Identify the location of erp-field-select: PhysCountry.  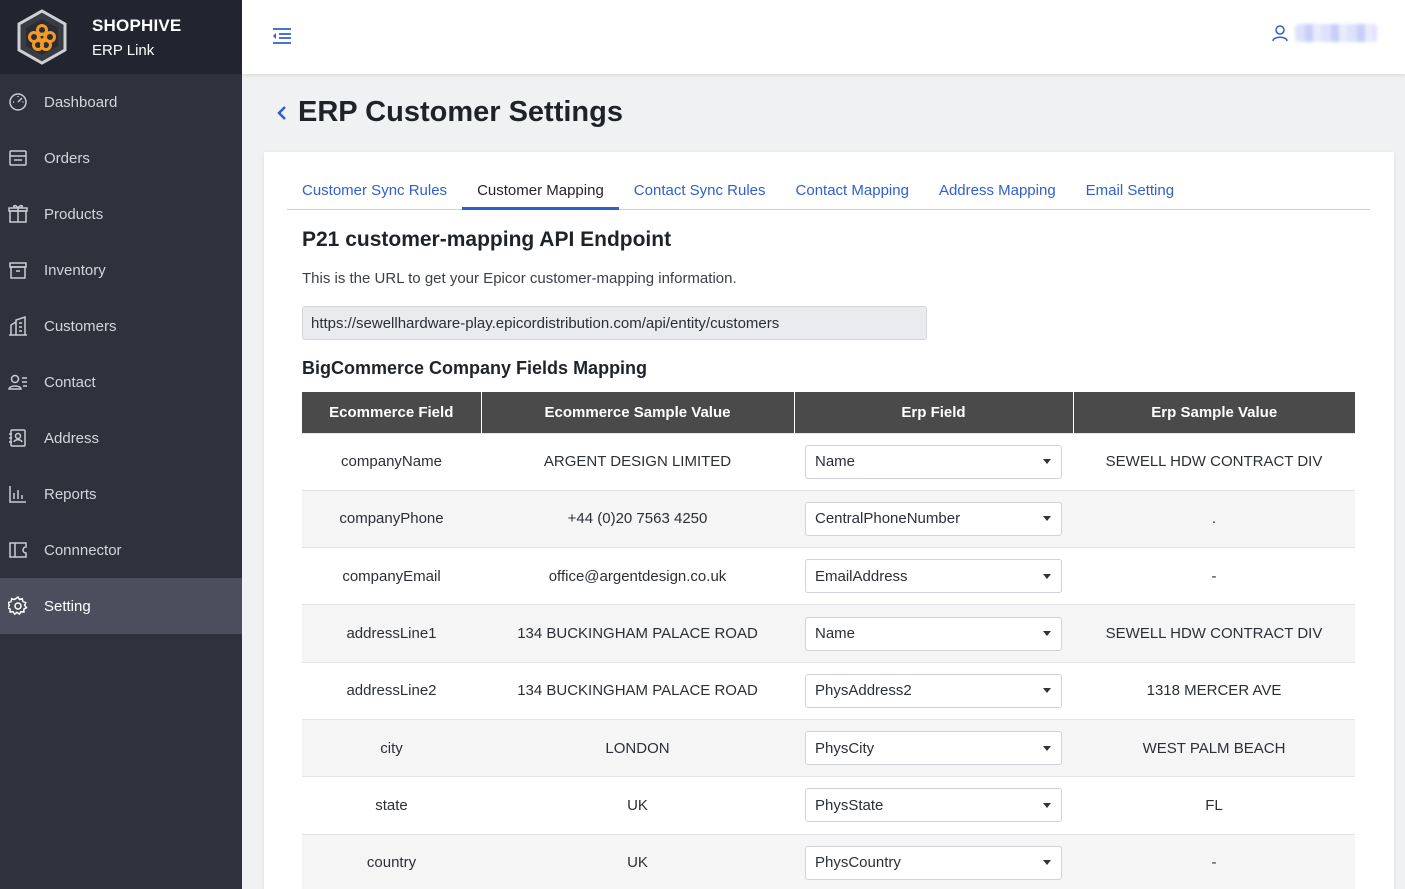
(933, 862).